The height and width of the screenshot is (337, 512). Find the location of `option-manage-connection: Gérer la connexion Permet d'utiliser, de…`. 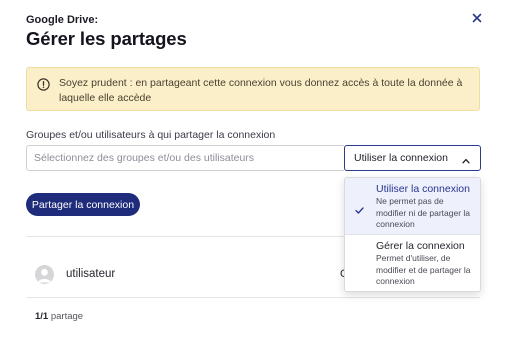

option-manage-connection: Gérer la connexion Permet d'utiliser, de… is located at coordinates (412, 263).